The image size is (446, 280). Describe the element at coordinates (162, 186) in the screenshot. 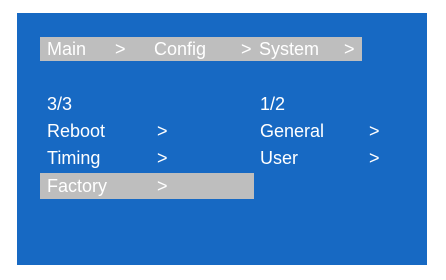

I see `menu-item-factory-arrow: >` at that location.